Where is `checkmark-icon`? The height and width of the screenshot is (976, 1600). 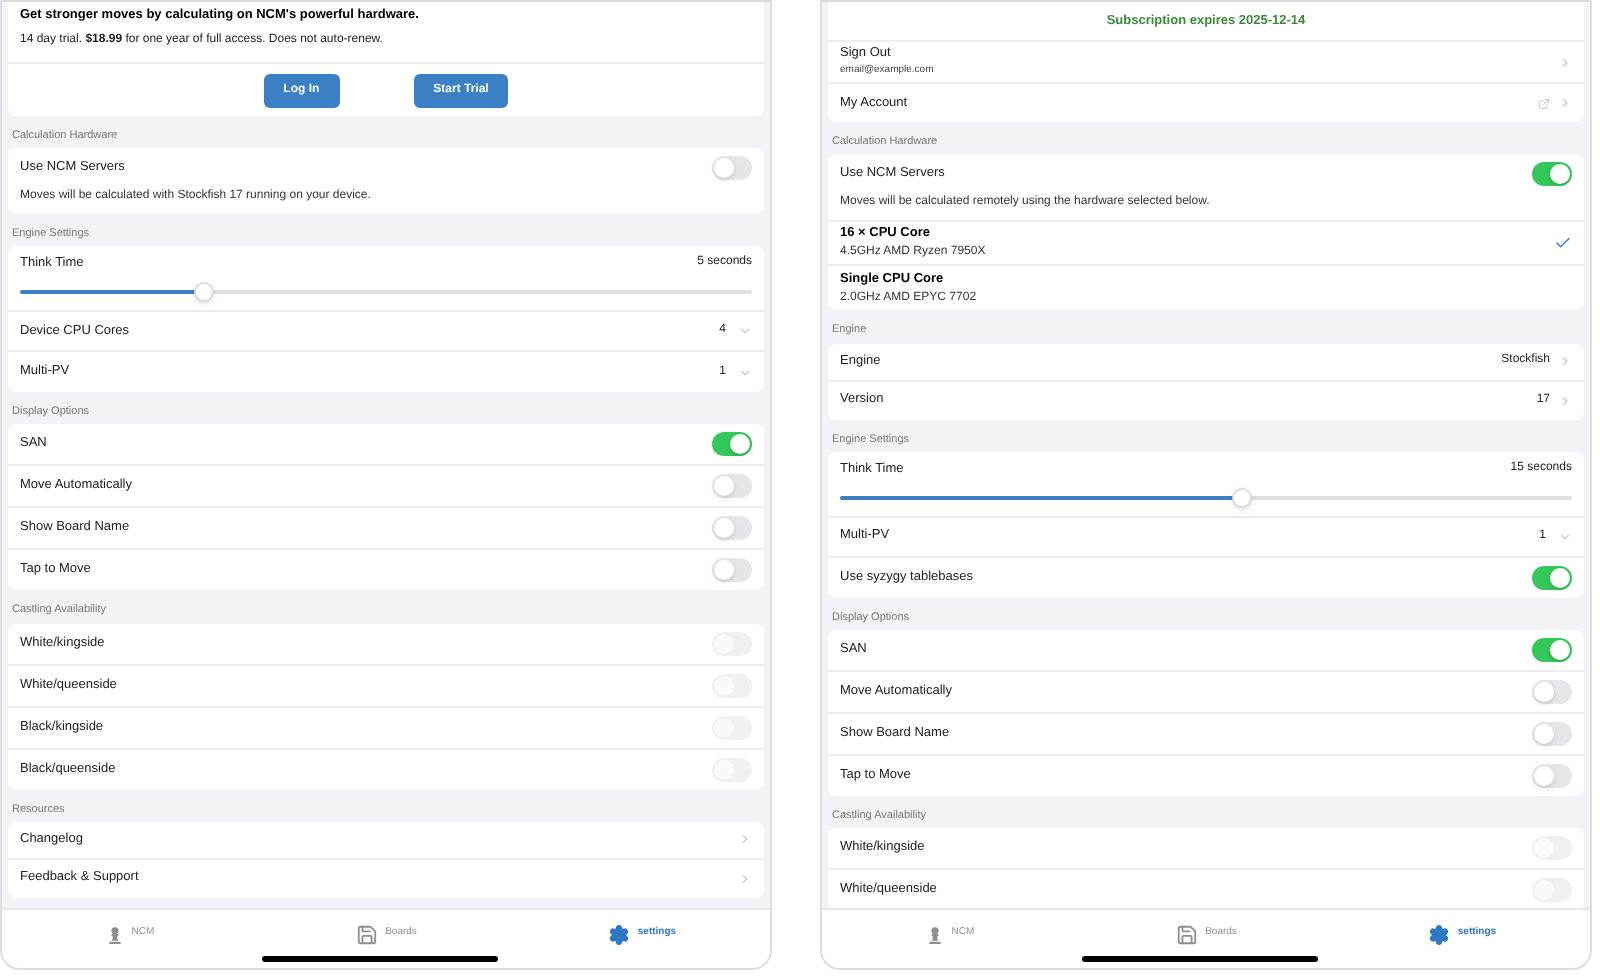
checkmark-icon is located at coordinates (1563, 243).